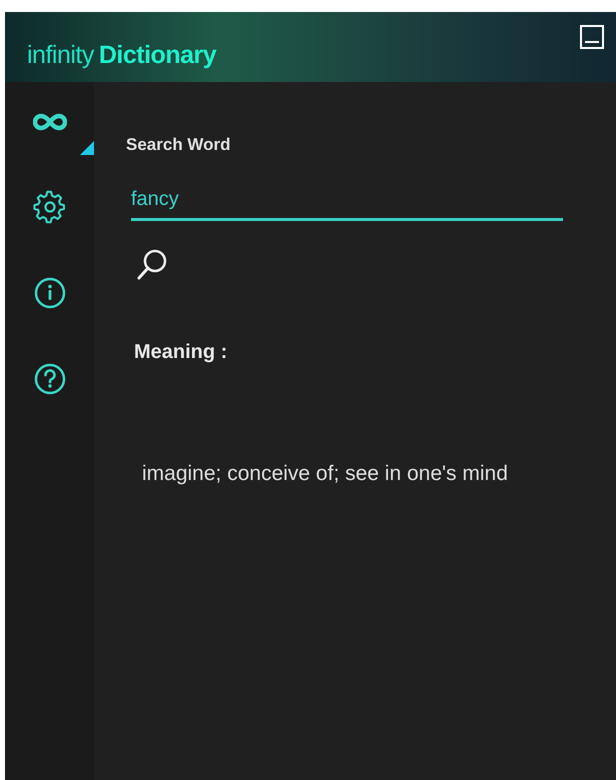 This screenshot has width=616, height=780. What do you see at coordinates (347, 202) in the screenshot?
I see `search-field: fancy` at bounding box center [347, 202].